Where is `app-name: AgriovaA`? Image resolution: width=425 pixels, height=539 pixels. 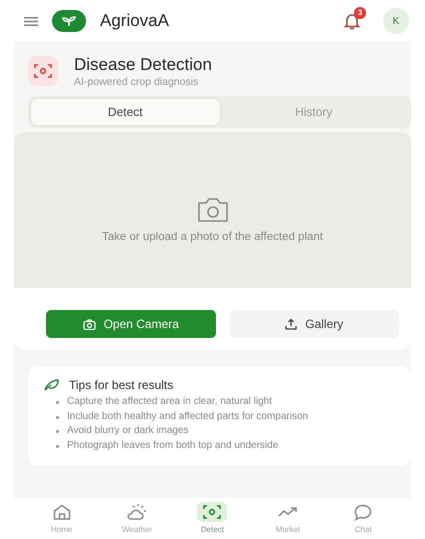 app-name: AgriovaA is located at coordinates (135, 21).